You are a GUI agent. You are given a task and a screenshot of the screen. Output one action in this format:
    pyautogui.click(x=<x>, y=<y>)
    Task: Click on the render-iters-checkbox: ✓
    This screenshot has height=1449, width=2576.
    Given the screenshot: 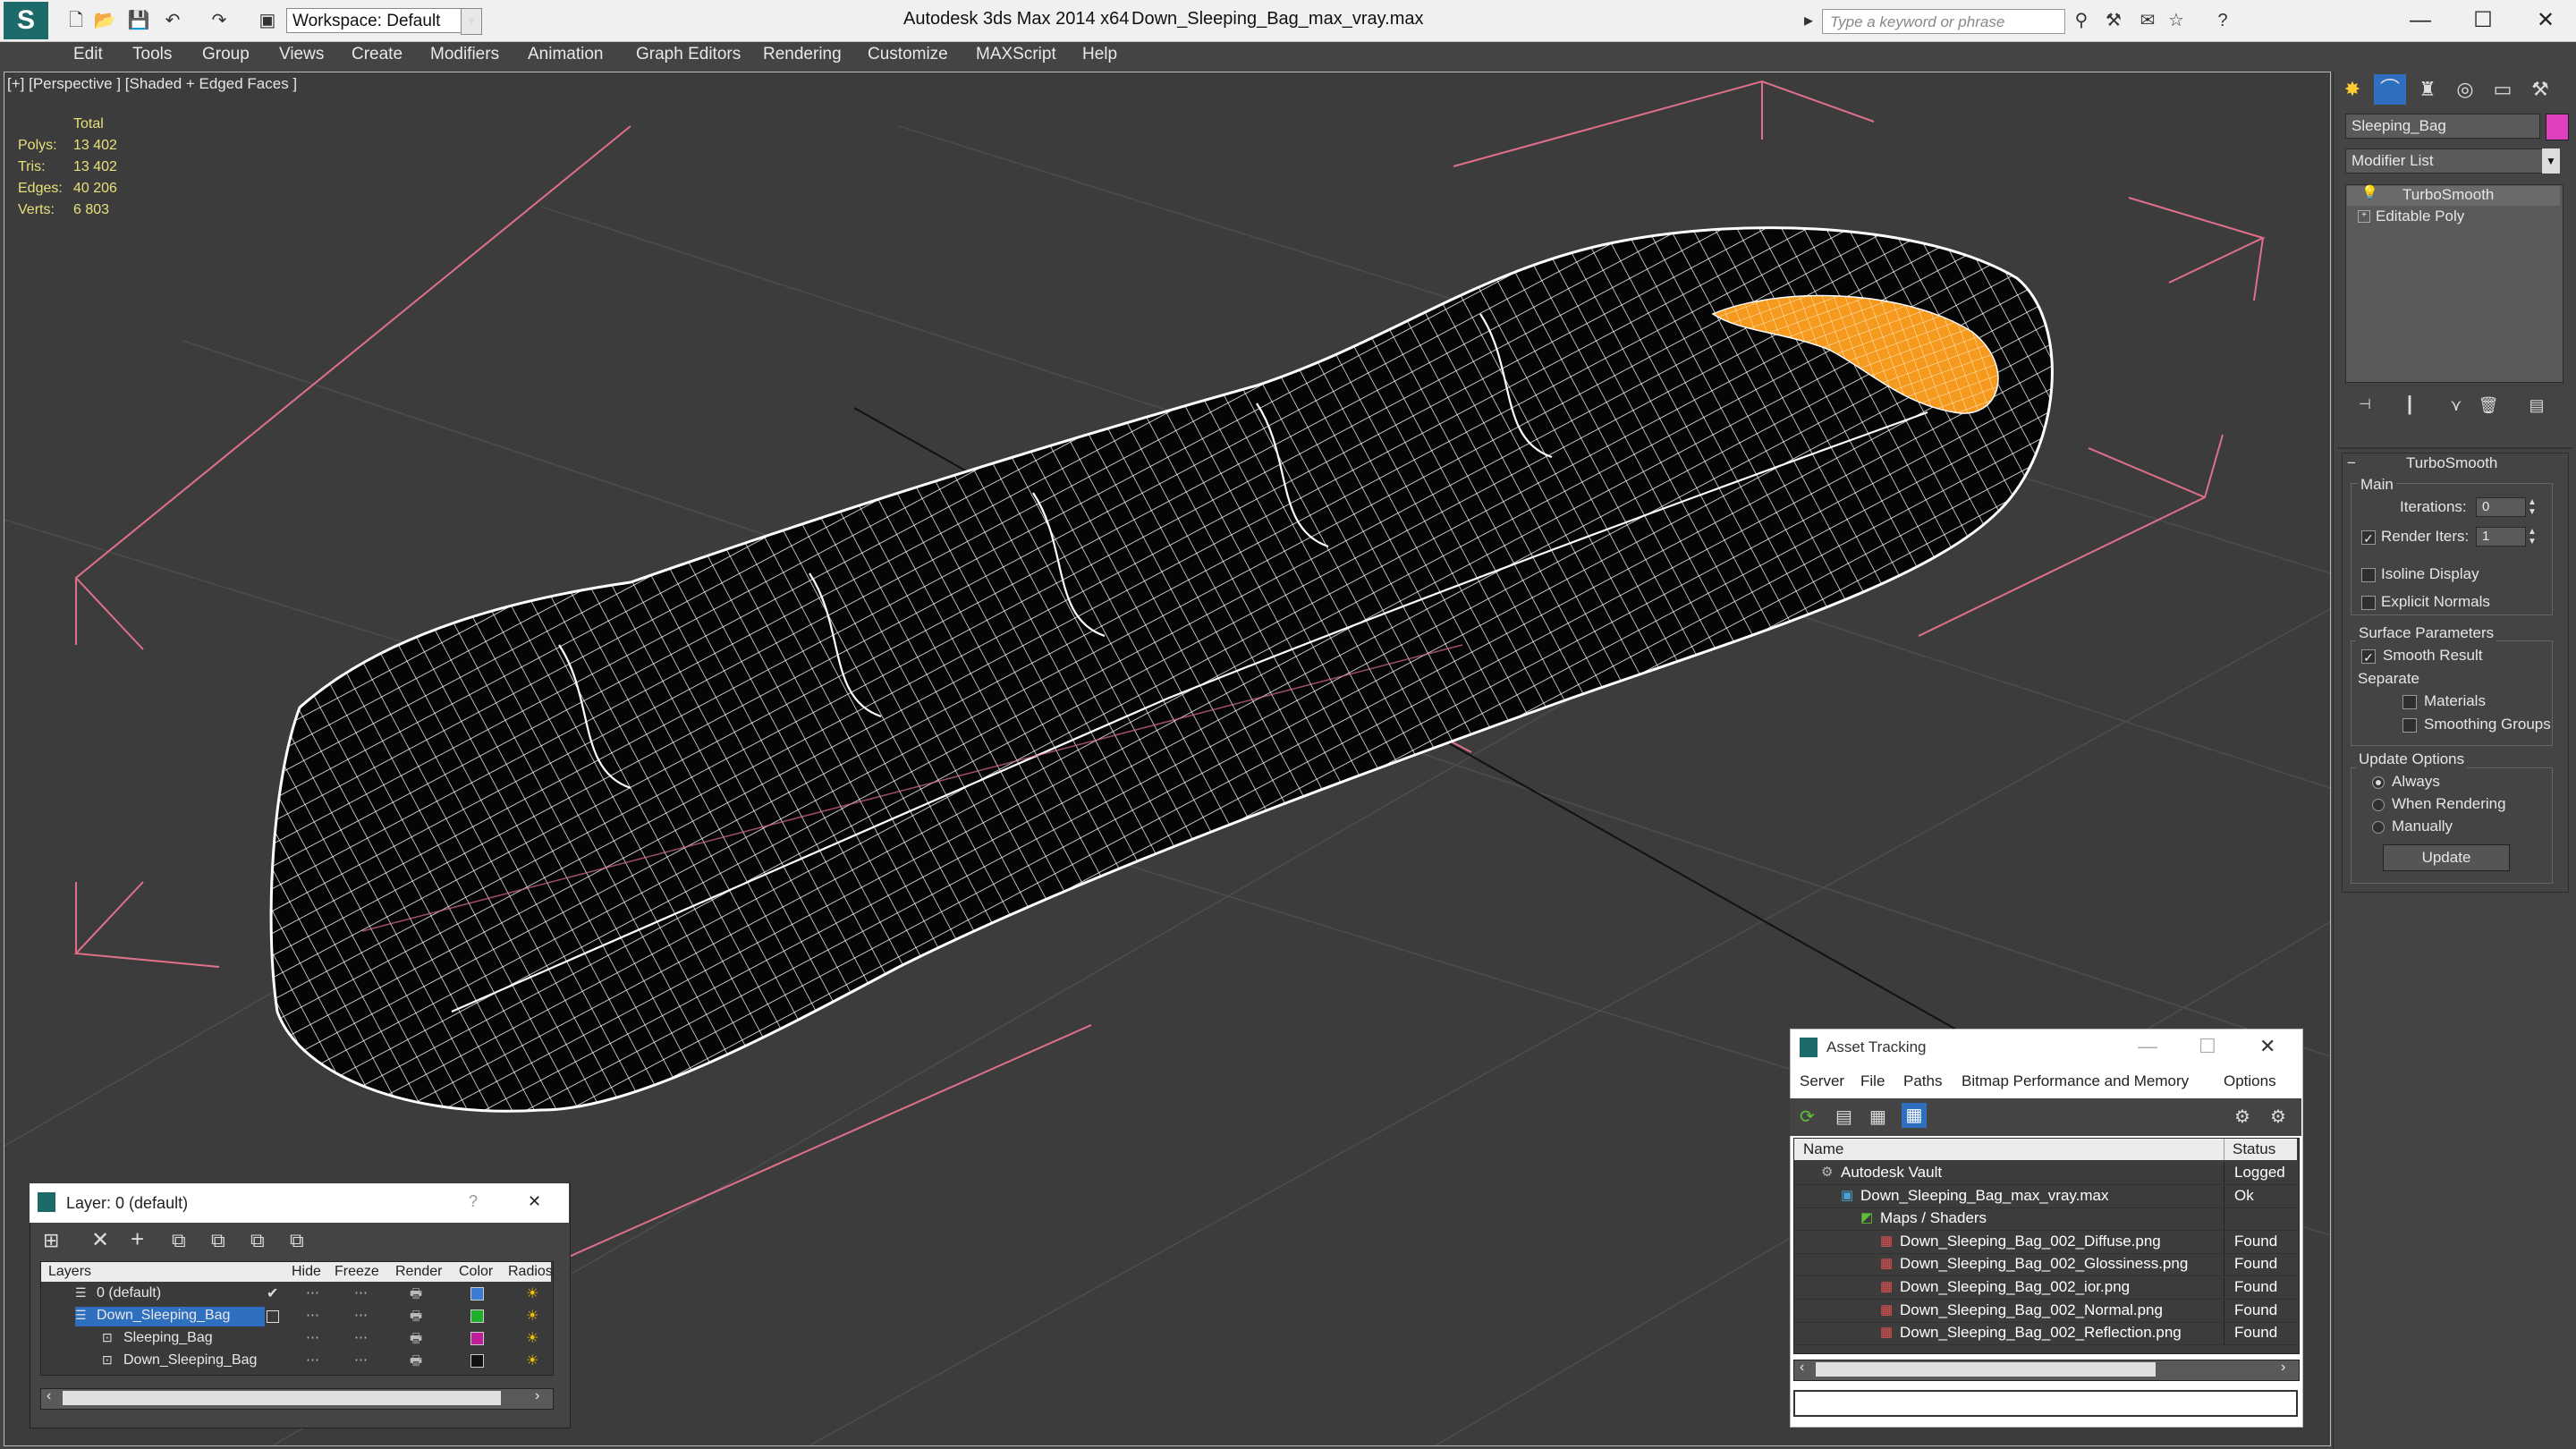 What is the action you would take?
    pyautogui.click(x=2368, y=538)
    